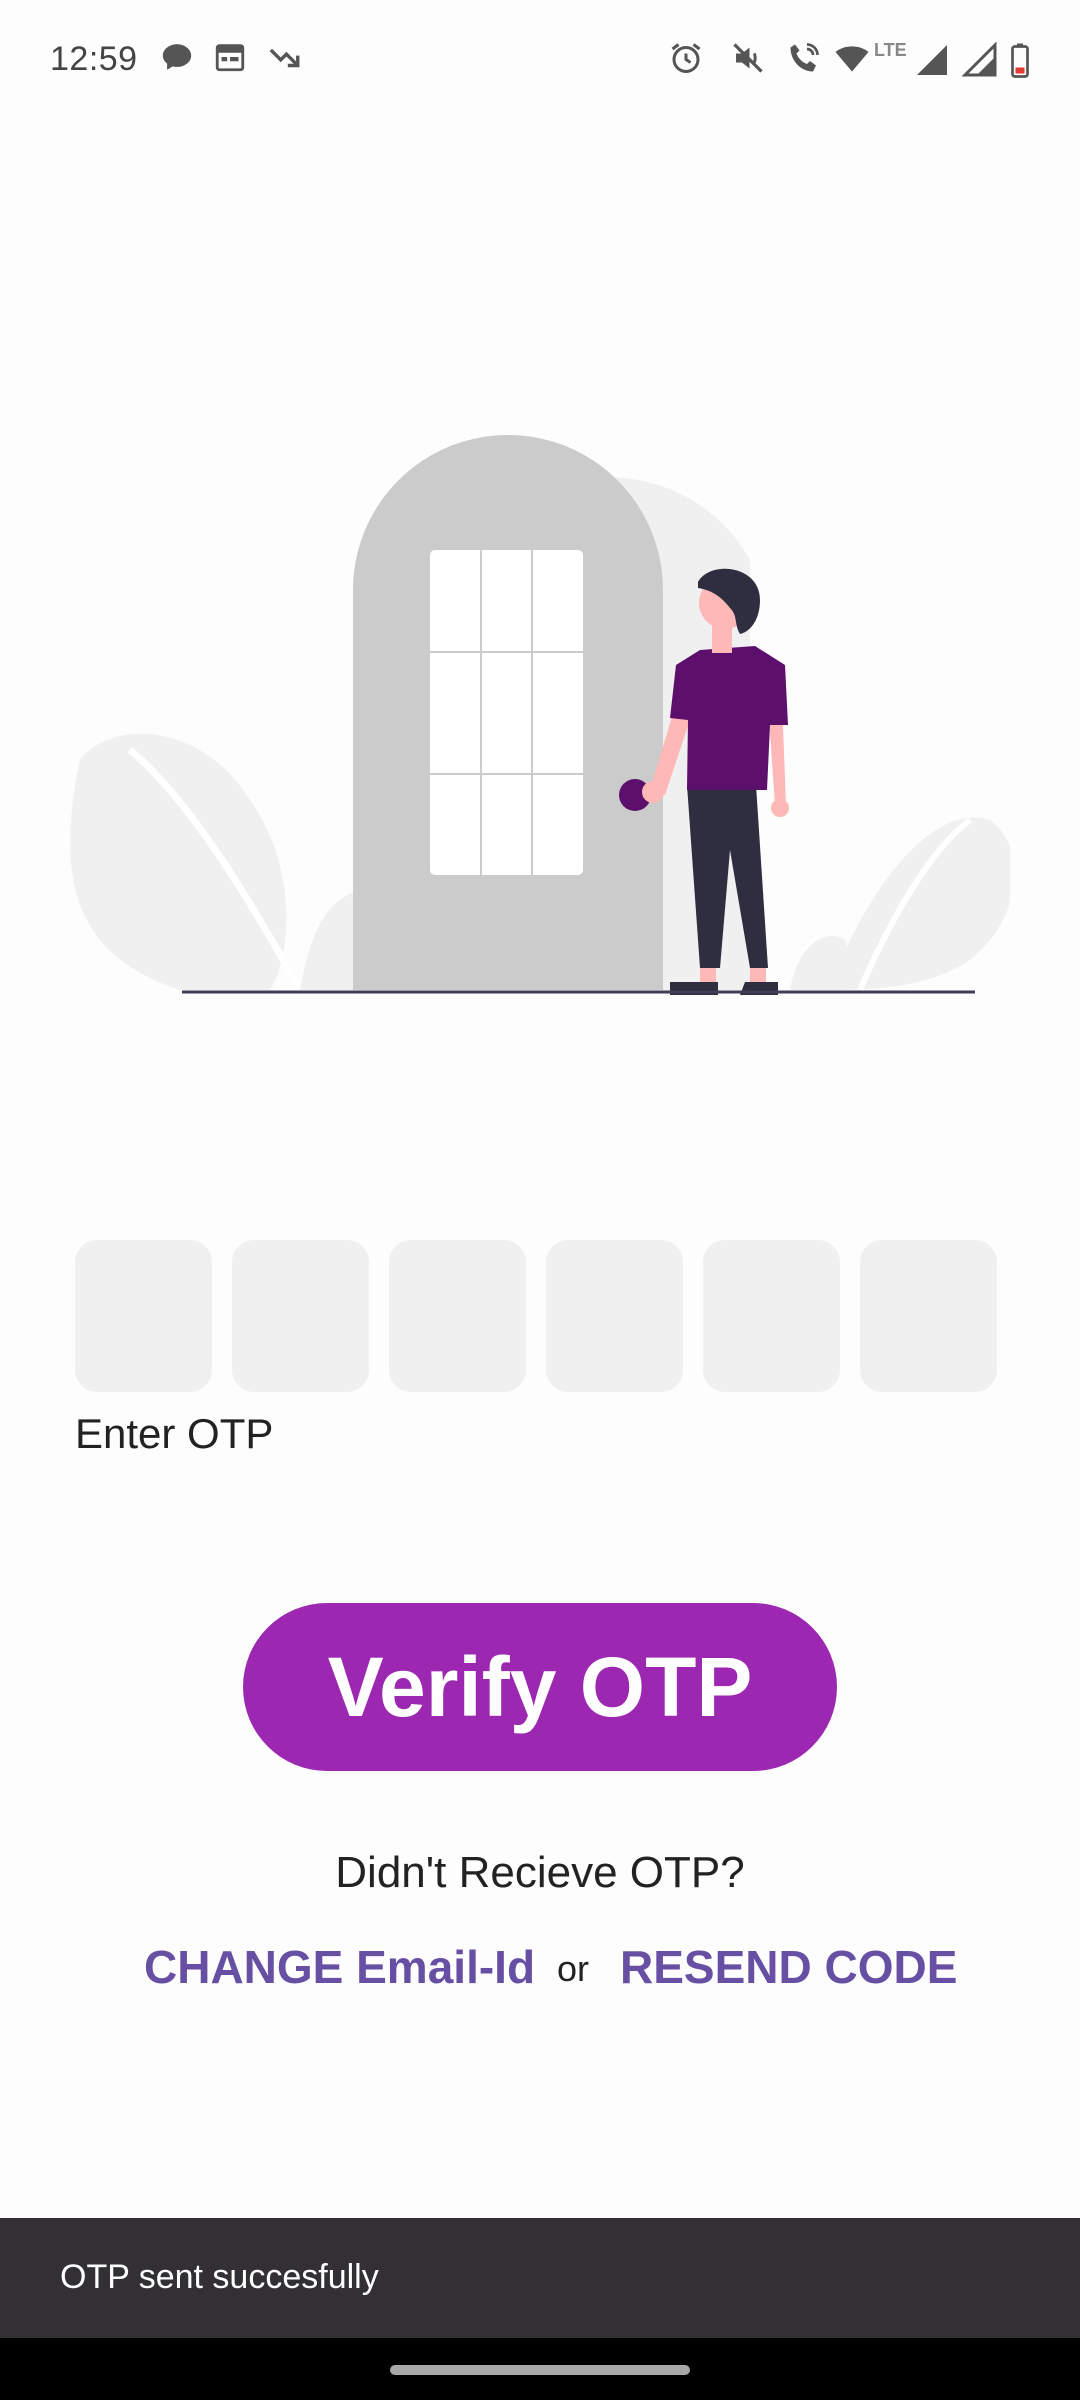 The image size is (1080, 2400). What do you see at coordinates (573, 1968) in the screenshot?
I see `or-separator: or` at bounding box center [573, 1968].